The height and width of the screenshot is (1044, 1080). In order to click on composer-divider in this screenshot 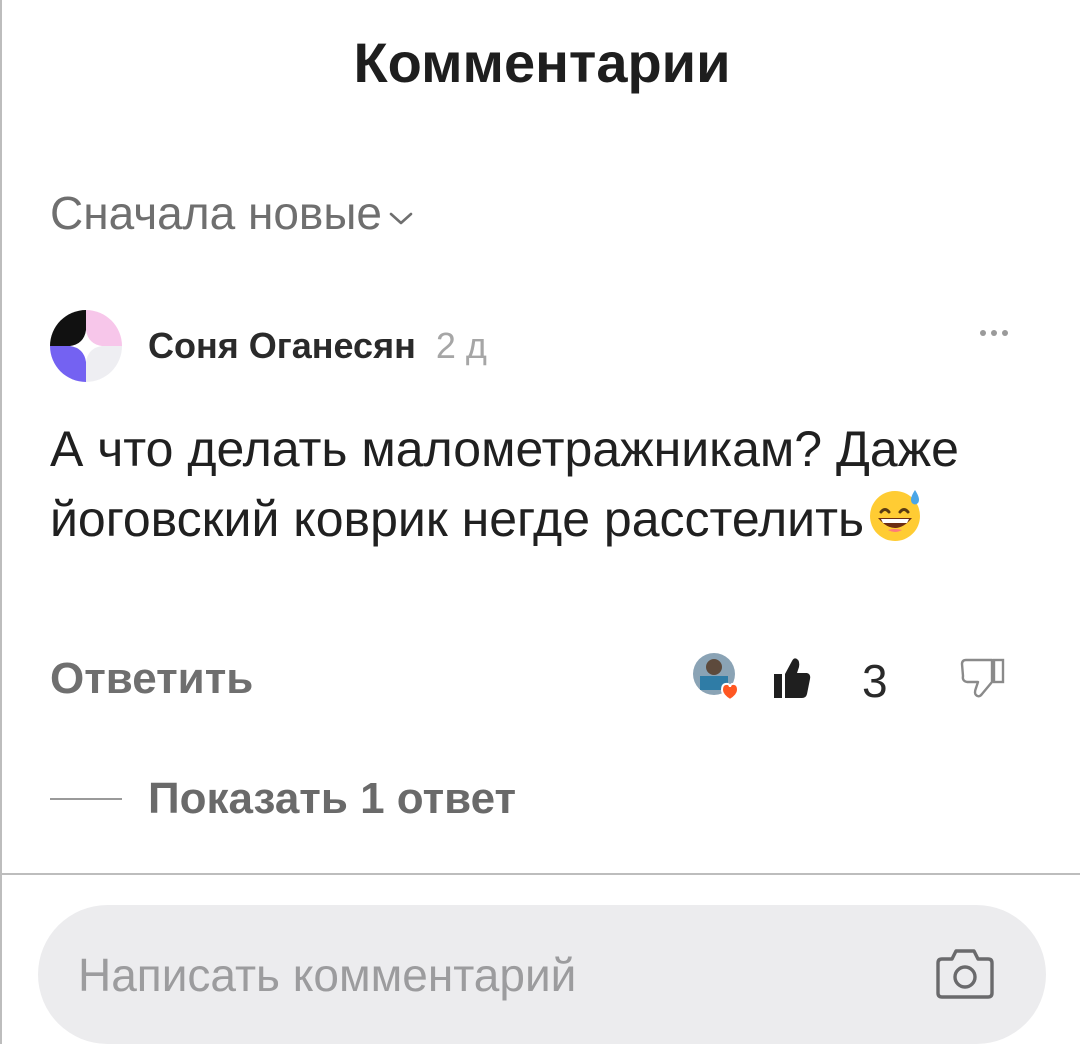, I will do `click(541, 874)`.